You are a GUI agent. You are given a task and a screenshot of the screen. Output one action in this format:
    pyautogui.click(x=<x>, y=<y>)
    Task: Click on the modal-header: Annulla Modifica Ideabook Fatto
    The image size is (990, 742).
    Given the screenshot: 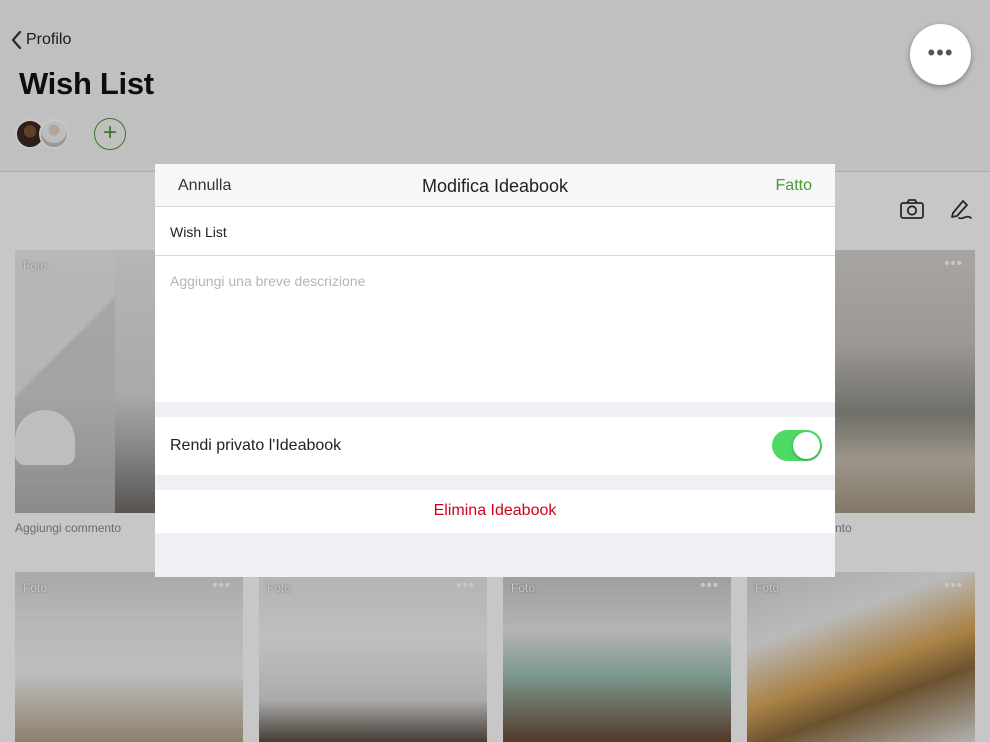 What is the action you would take?
    pyautogui.click(x=495, y=185)
    